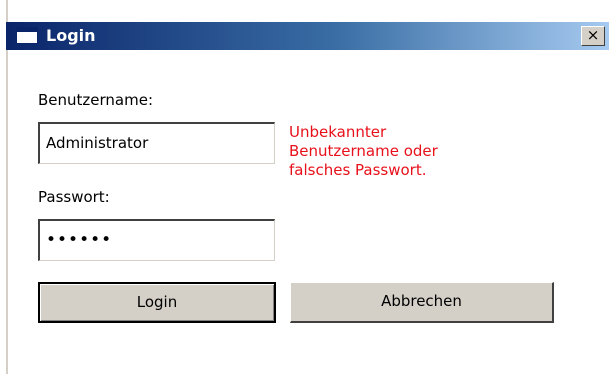 The width and height of the screenshot is (609, 374). I want to click on close-button: ×, so click(593, 36).